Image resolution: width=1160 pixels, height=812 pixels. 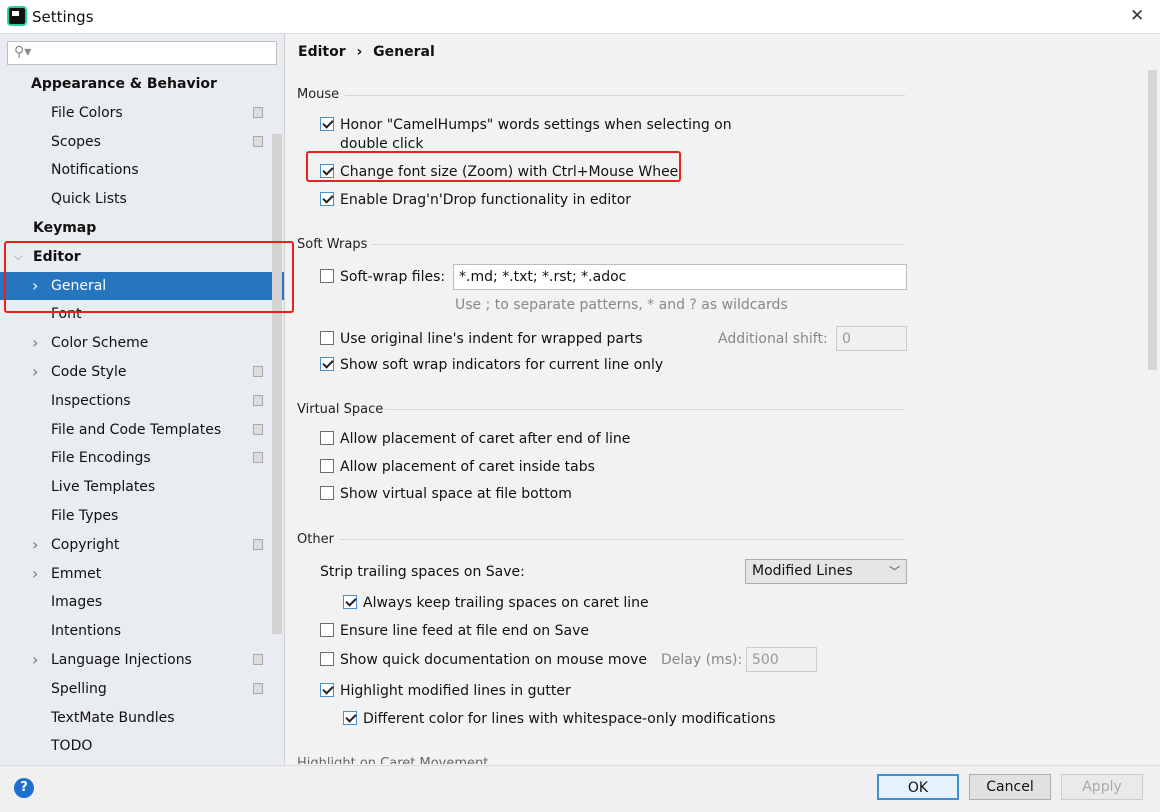 I want to click on sidebar-item-label: Emmet, so click(x=76, y=573).